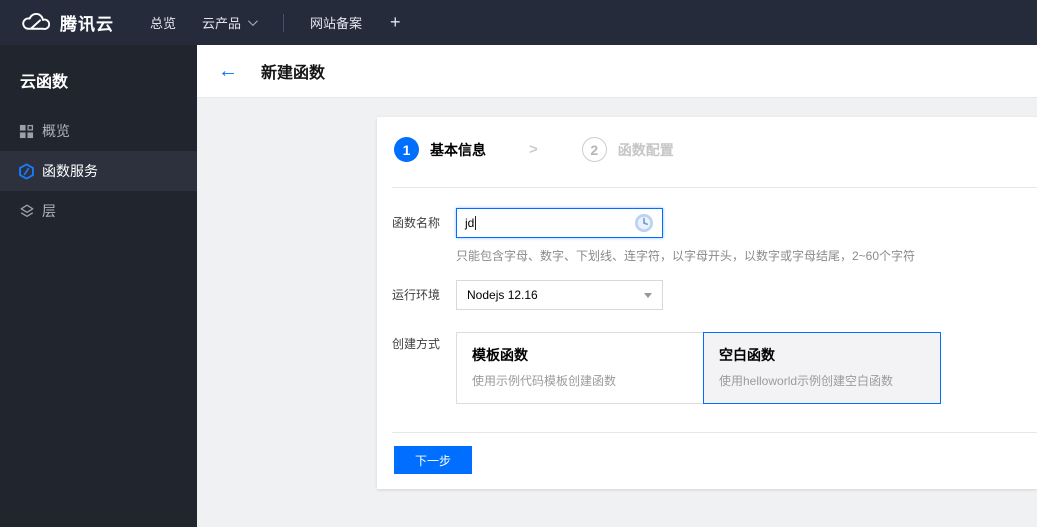  Describe the element at coordinates (470, 223) in the screenshot. I see `function-name-value: jd` at that location.